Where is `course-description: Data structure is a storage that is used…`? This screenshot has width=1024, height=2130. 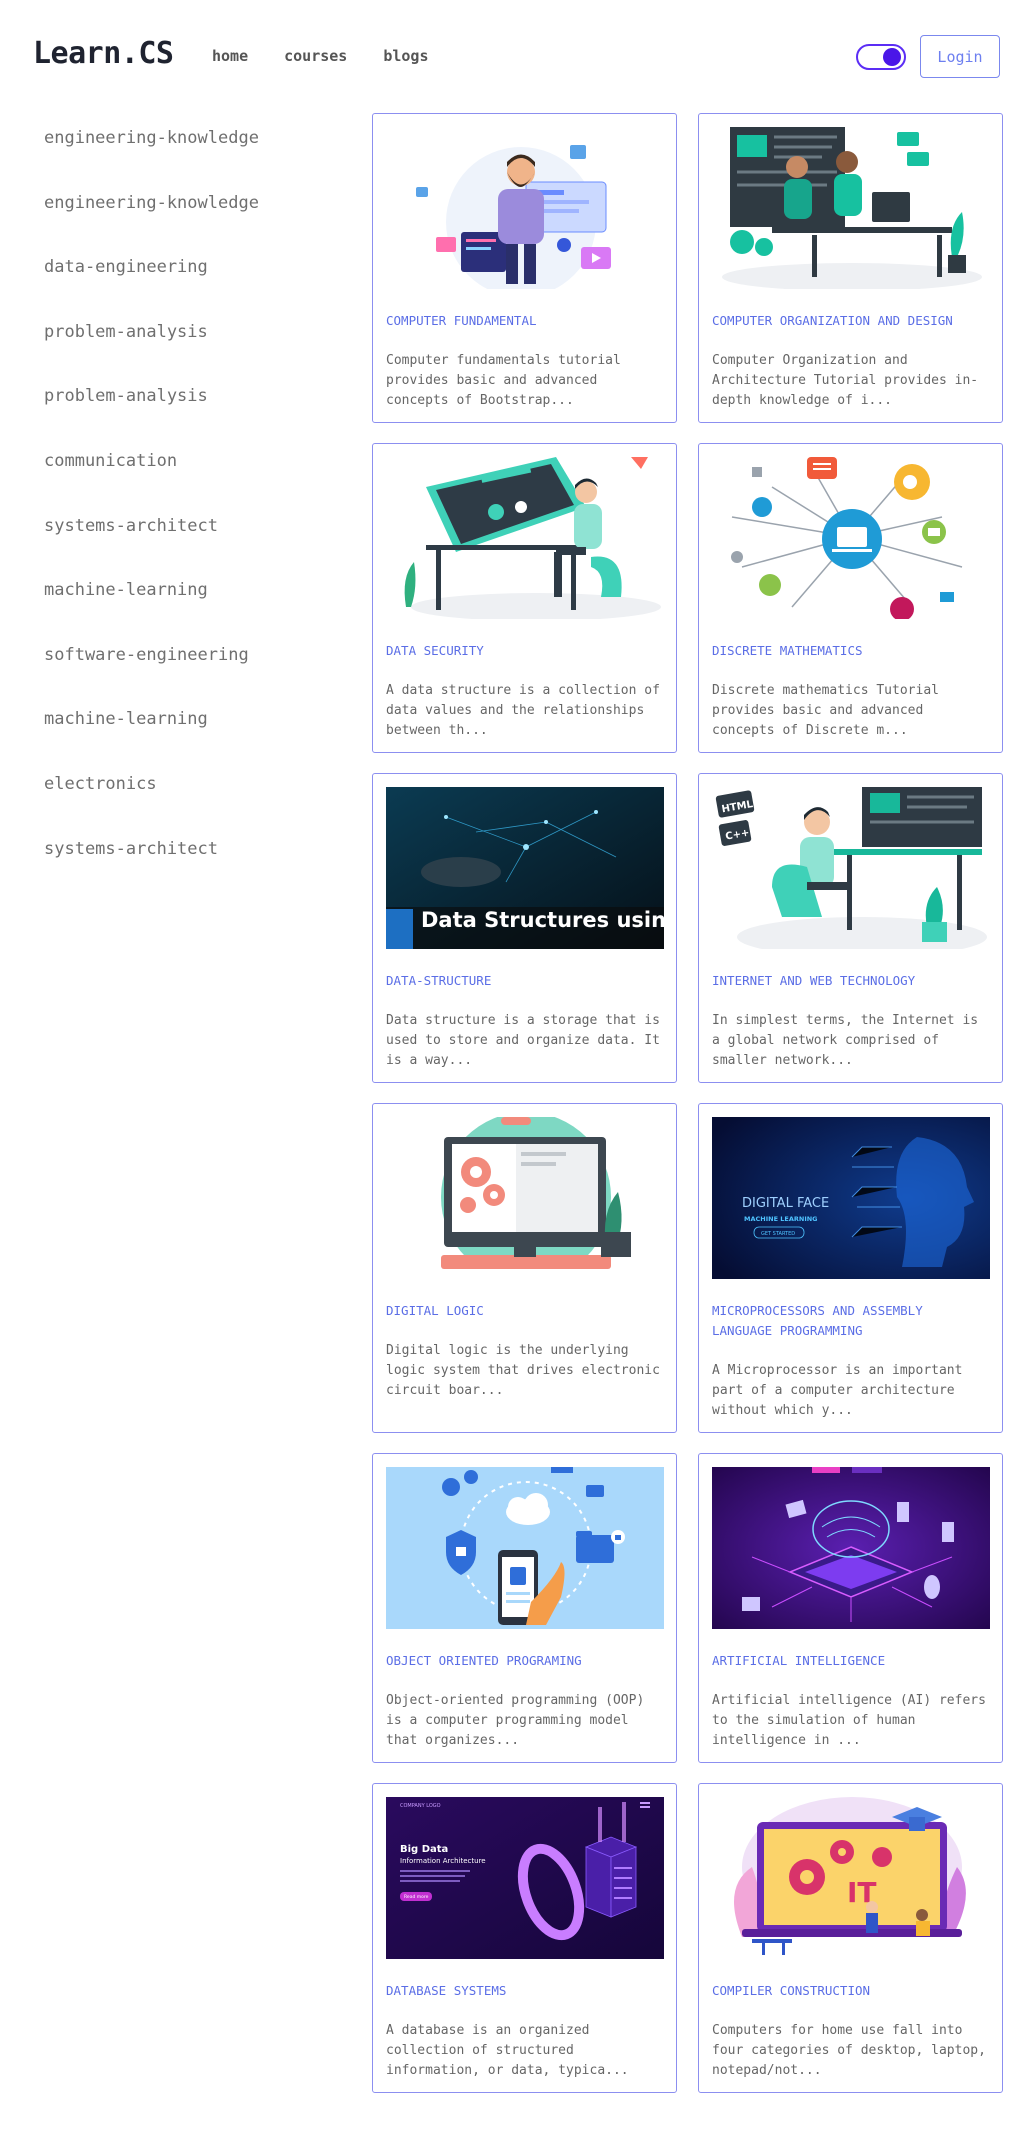
course-description: Data structure is a storage that is used… is located at coordinates (523, 1040).